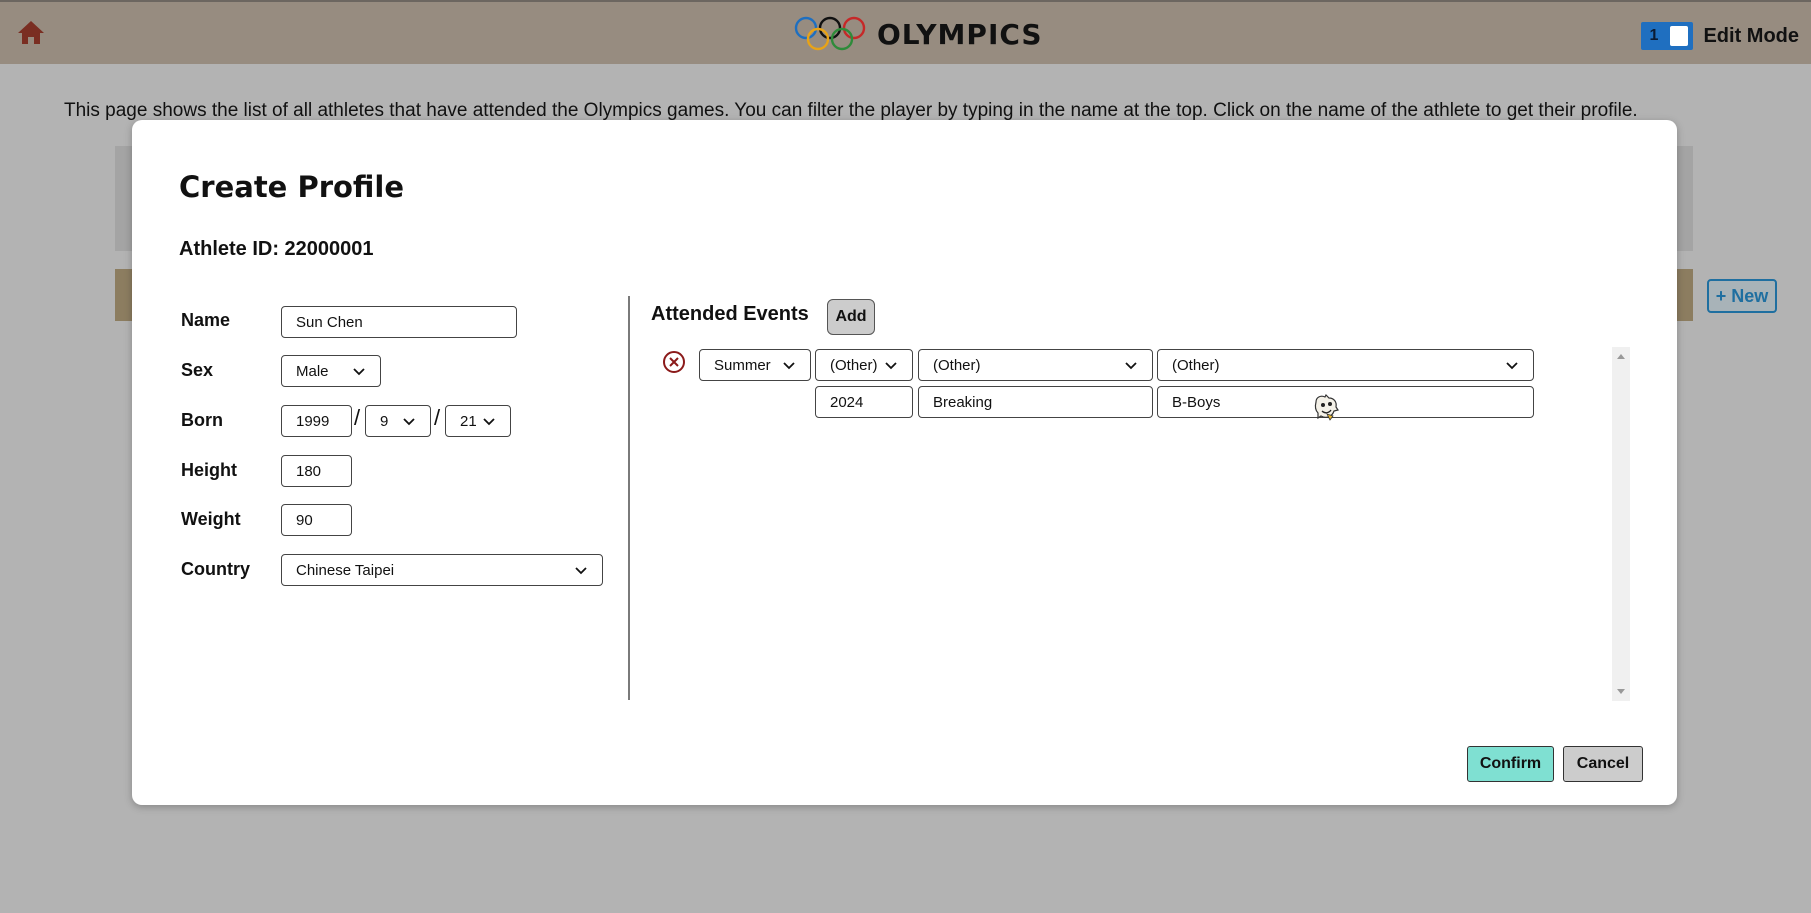 Image resolution: width=1811 pixels, height=913 pixels. What do you see at coordinates (197, 370) in the screenshot?
I see `sex-label: Sex` at bounding box center [197, 370].